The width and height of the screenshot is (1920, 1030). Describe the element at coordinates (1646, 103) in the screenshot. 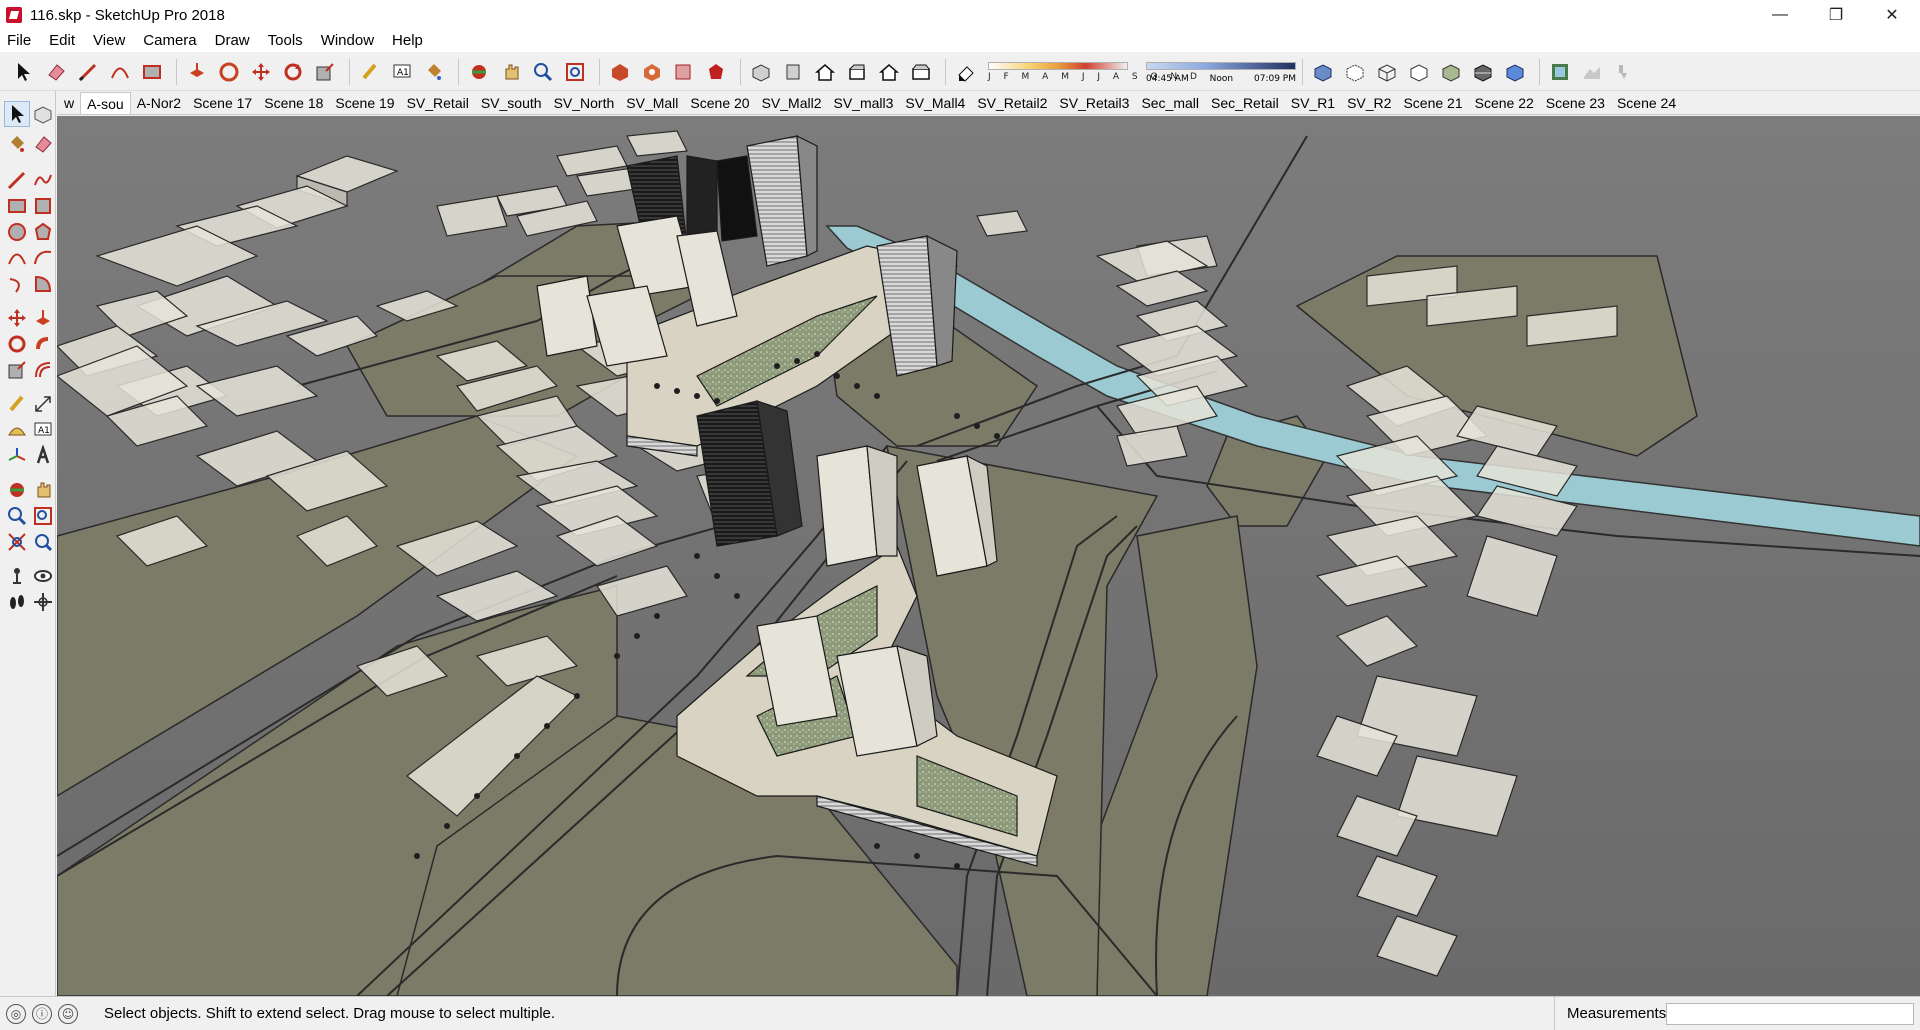

I see `scene-tab: Scene 24` at that location.